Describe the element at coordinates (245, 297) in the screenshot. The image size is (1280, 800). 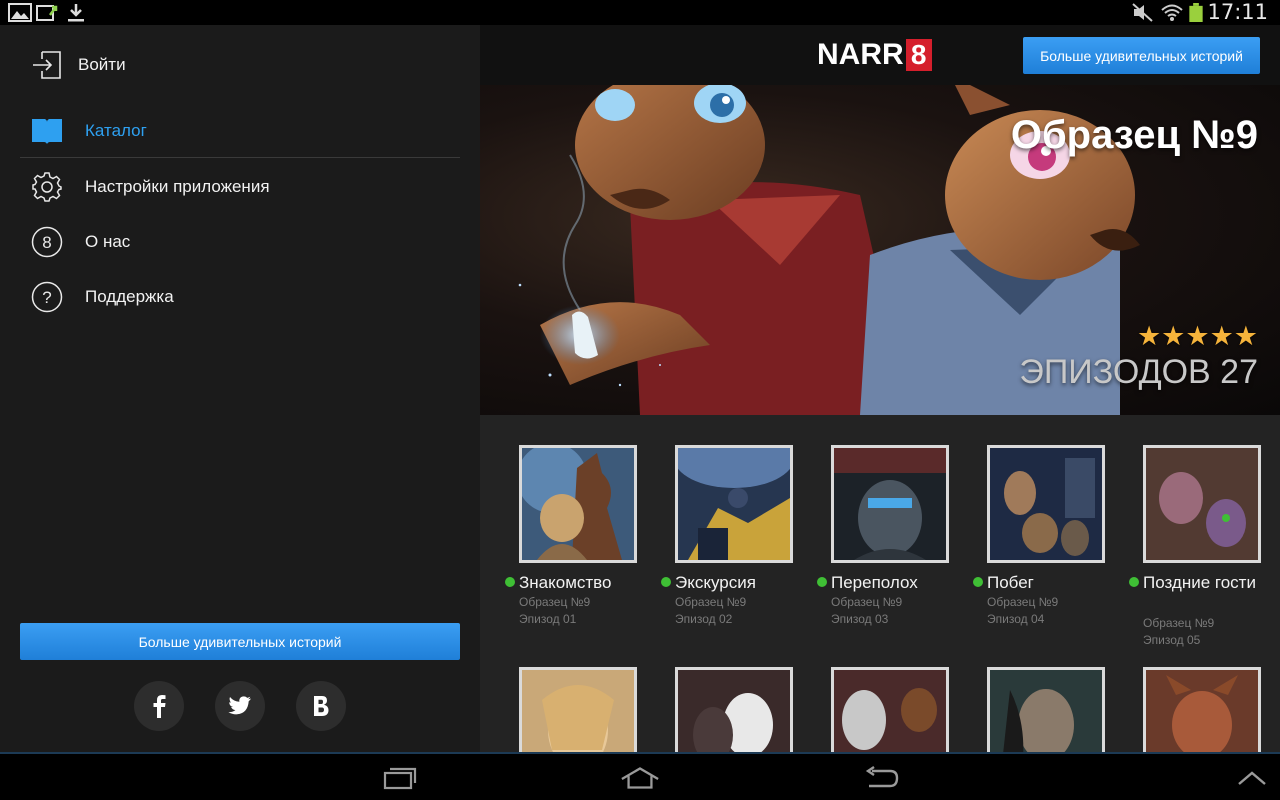
I see `menu-item-support: ? Поддержка` at that location.